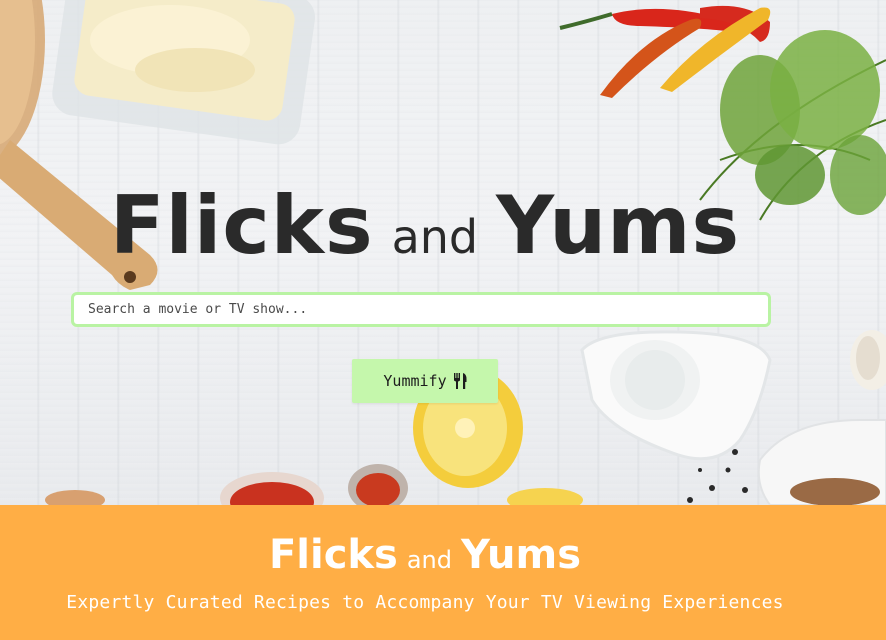 The height and width of the screenshot is (640, 886). What do you see at coordinates (435, 237) in the screenshot?
I see `hero-title-and: and` at bounding box center [435, 237].